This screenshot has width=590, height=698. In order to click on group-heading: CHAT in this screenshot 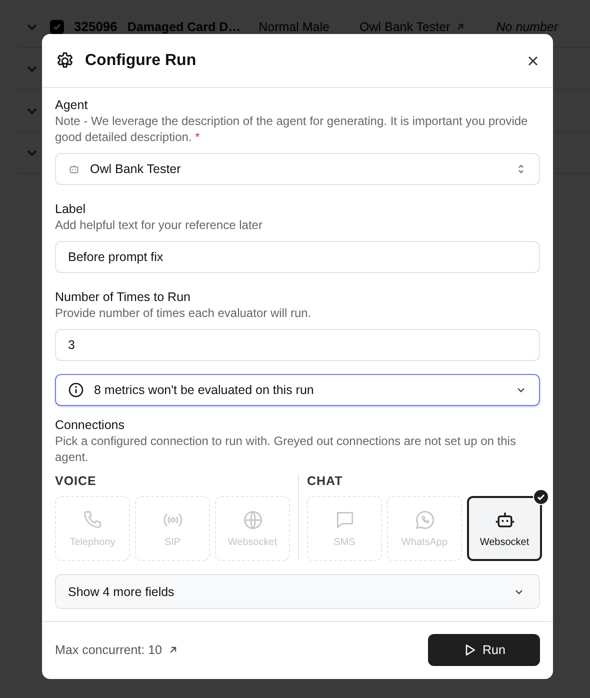, I will do `click(325, 481)`.